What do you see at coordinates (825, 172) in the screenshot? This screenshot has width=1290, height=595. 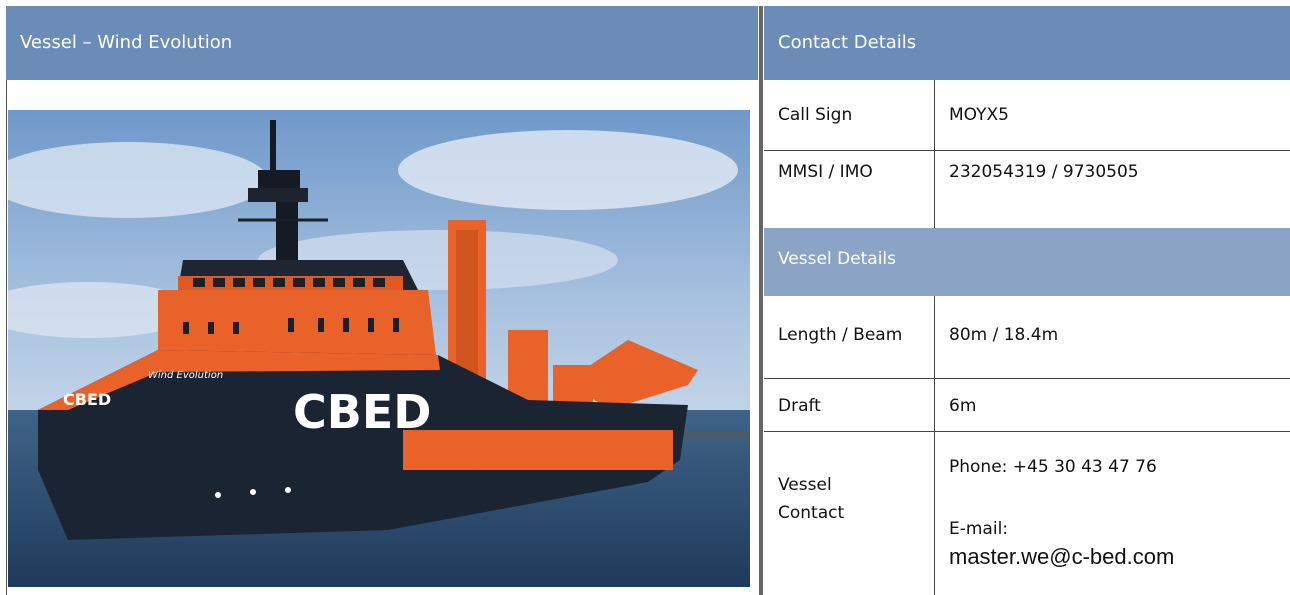 I see `mmsi-label: MMSI / IMO` at bounding box center [825, 172].